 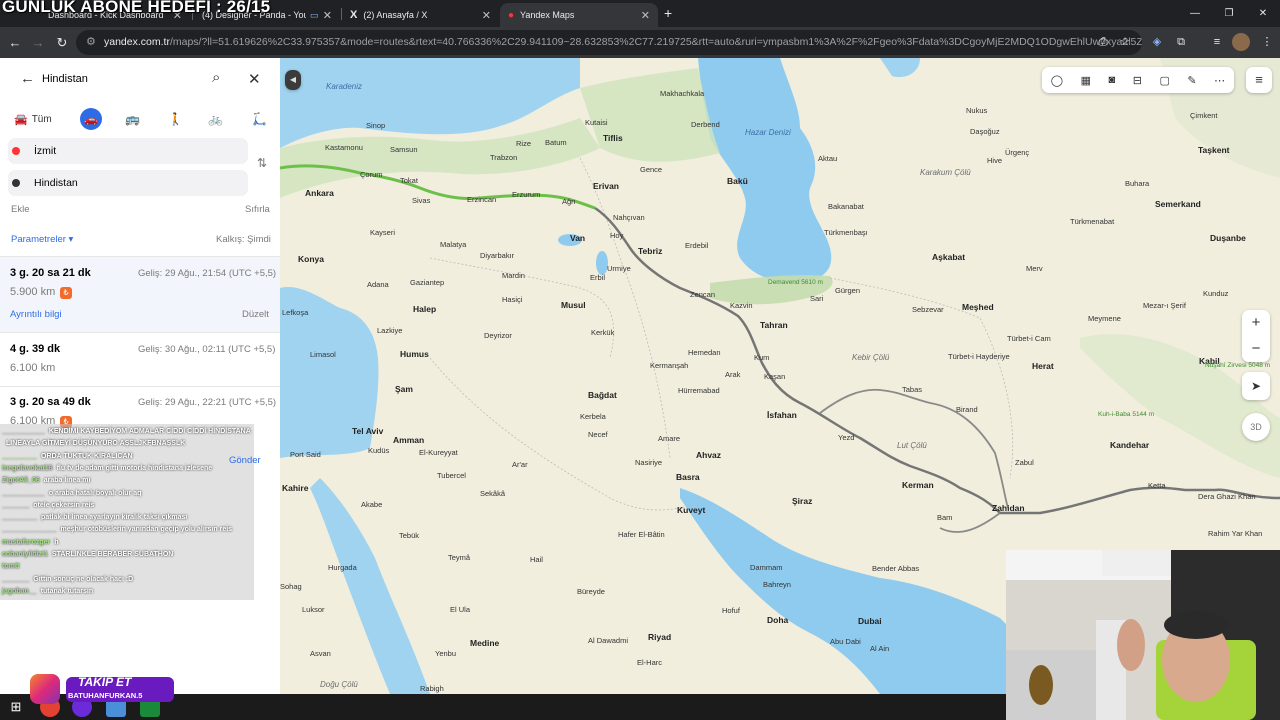 I want to click on map-place-label: Büreyde, so click(x=591, y=591).